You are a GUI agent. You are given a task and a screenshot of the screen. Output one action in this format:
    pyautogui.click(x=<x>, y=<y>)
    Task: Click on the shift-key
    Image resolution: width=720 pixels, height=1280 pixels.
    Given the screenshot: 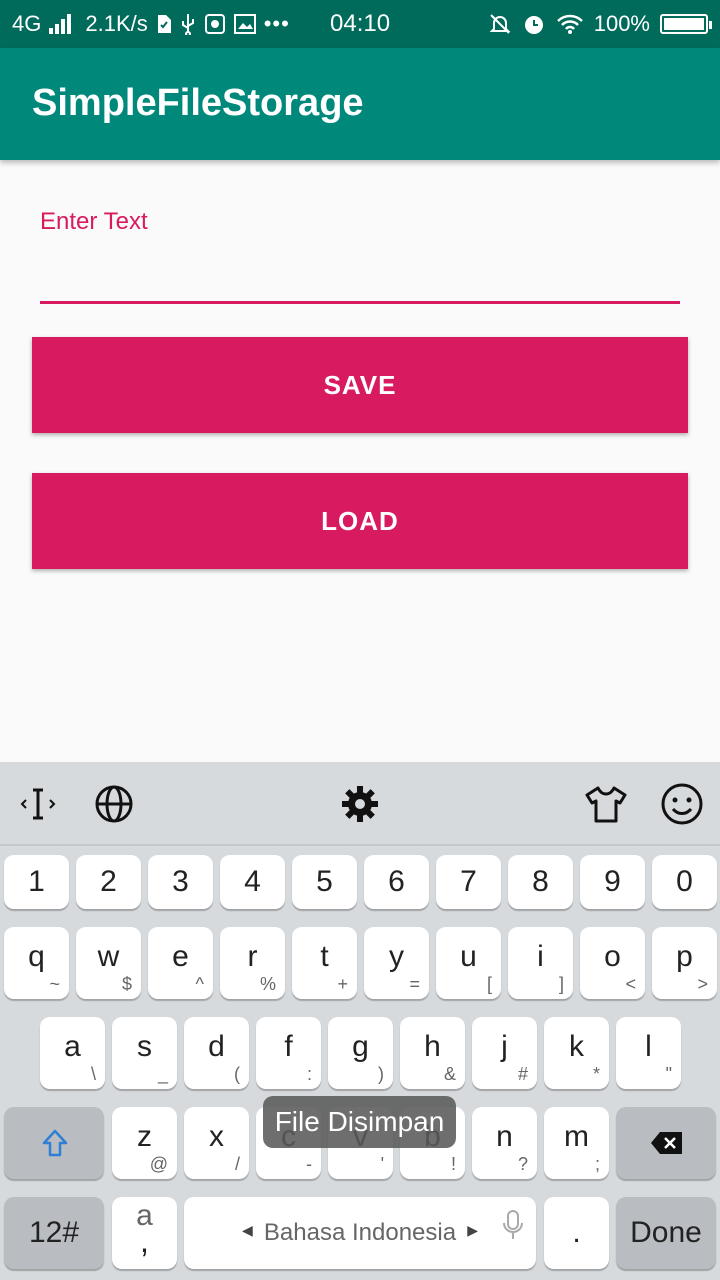 What is the action you would take?
    pyautogui.click(x=54, y=1143)
    